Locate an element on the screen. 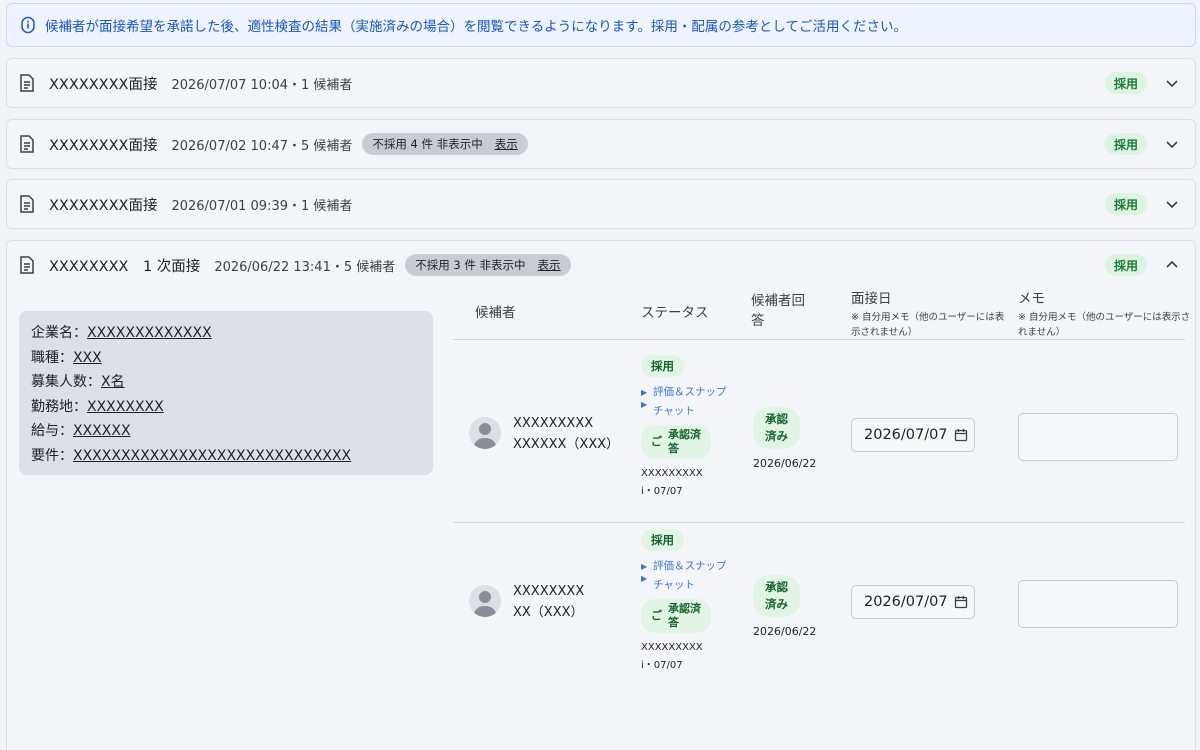 This screenshot has height=750, width=1200. interview-meta: 2026/07/01 09:39・1 候補者 is located at coordinates (262, 206).